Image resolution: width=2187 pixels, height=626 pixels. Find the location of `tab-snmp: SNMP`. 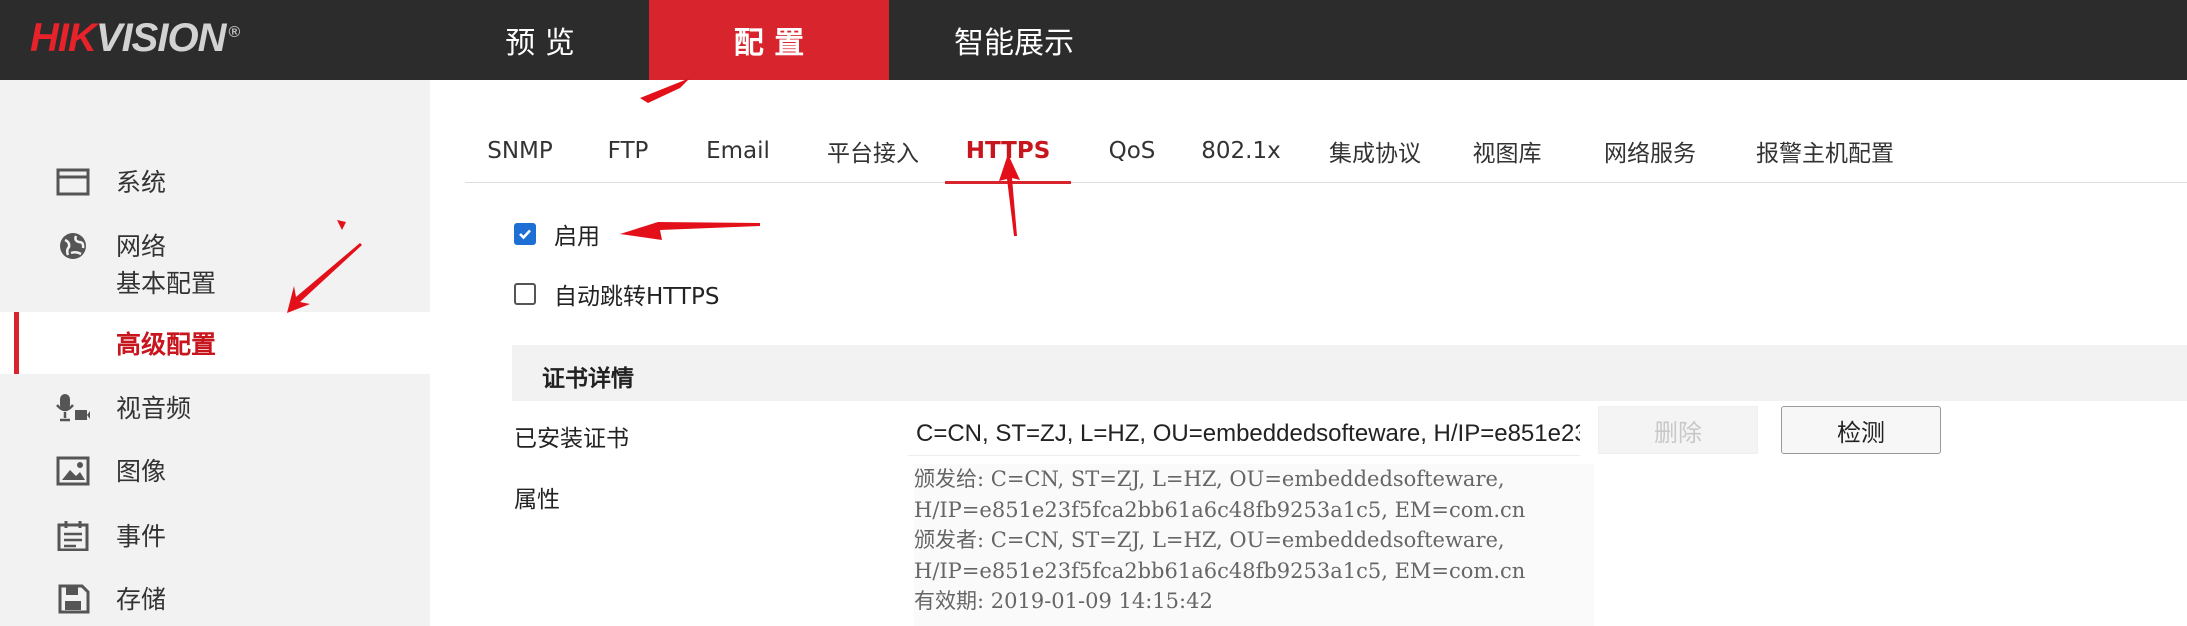

tab-snmp: SNMP is located at coordinates (520, 151).